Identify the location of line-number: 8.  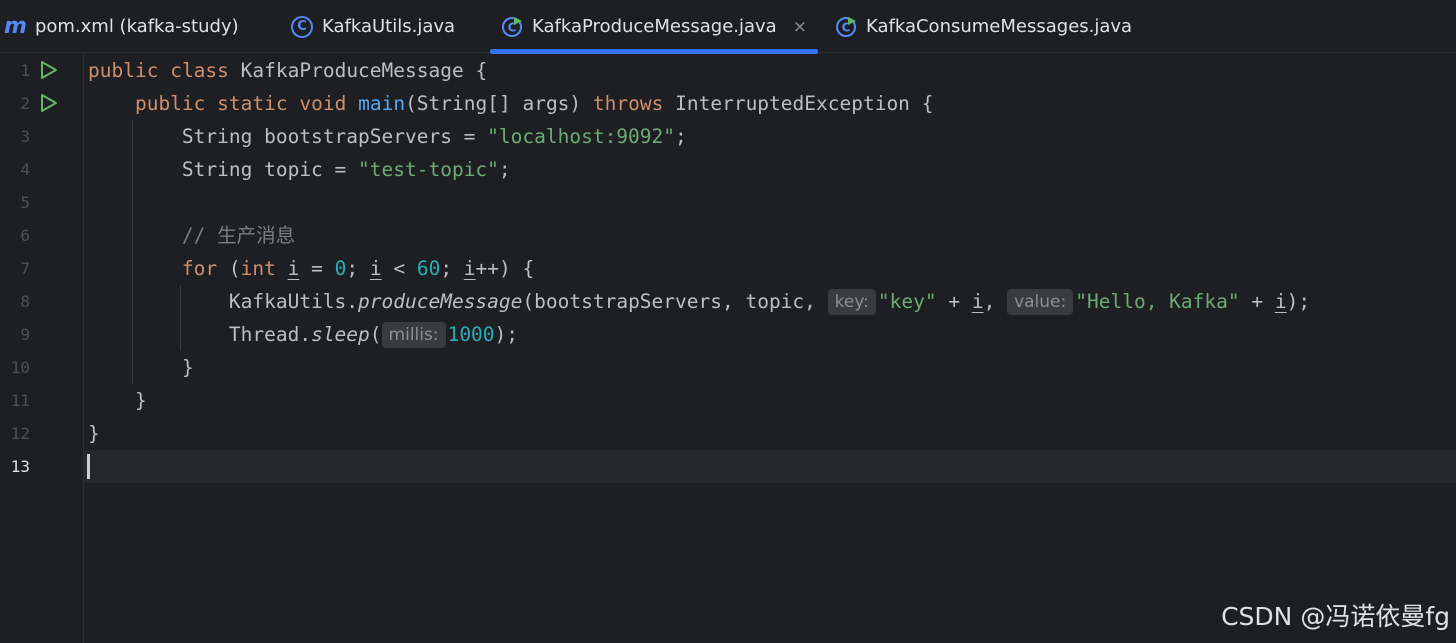
(25, 301).